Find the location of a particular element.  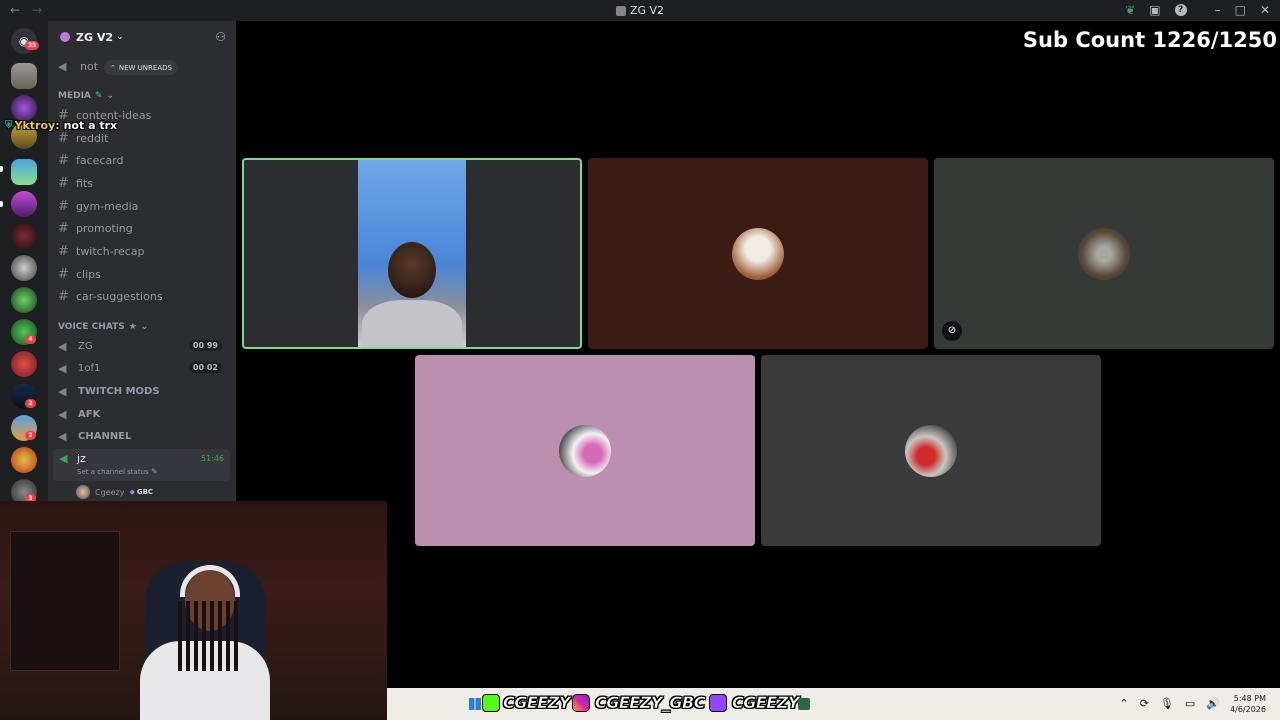

minimize-icon: – is located at coordinates (1218, 10).